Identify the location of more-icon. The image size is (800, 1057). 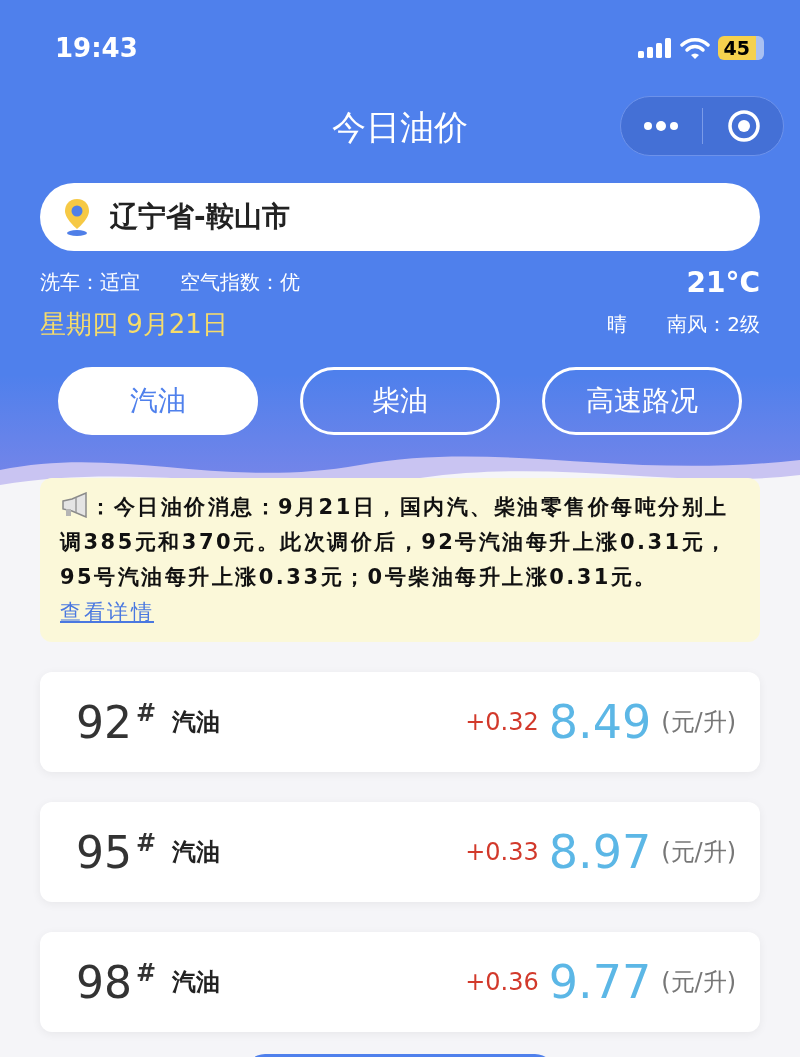
(660, 126).